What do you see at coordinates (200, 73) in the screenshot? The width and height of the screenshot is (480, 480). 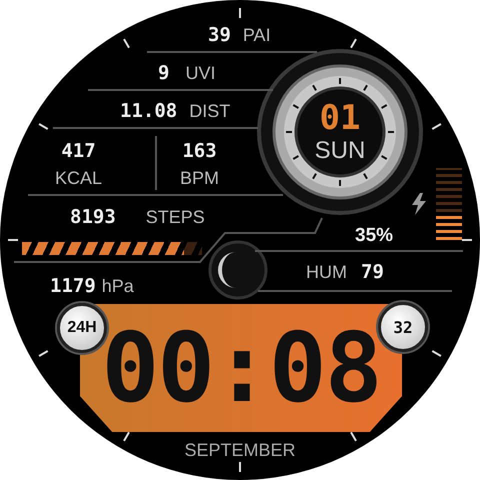 I see `uvi-label: UVI` at bounding box center [200, 73].